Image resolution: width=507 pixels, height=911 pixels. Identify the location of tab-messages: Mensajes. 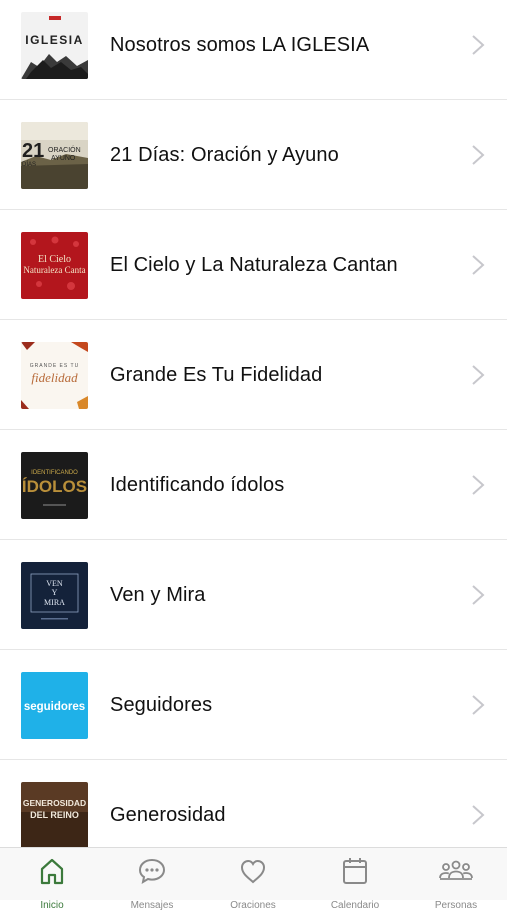
(152, 883).